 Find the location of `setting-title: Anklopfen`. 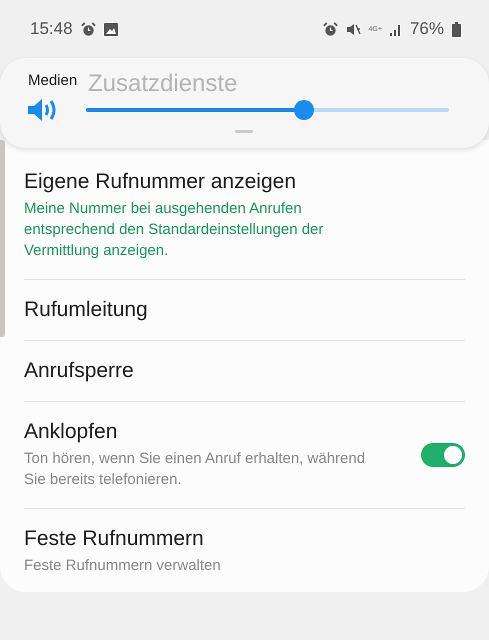

setting-title: Anklopfen is located at coordinates (212, 432).